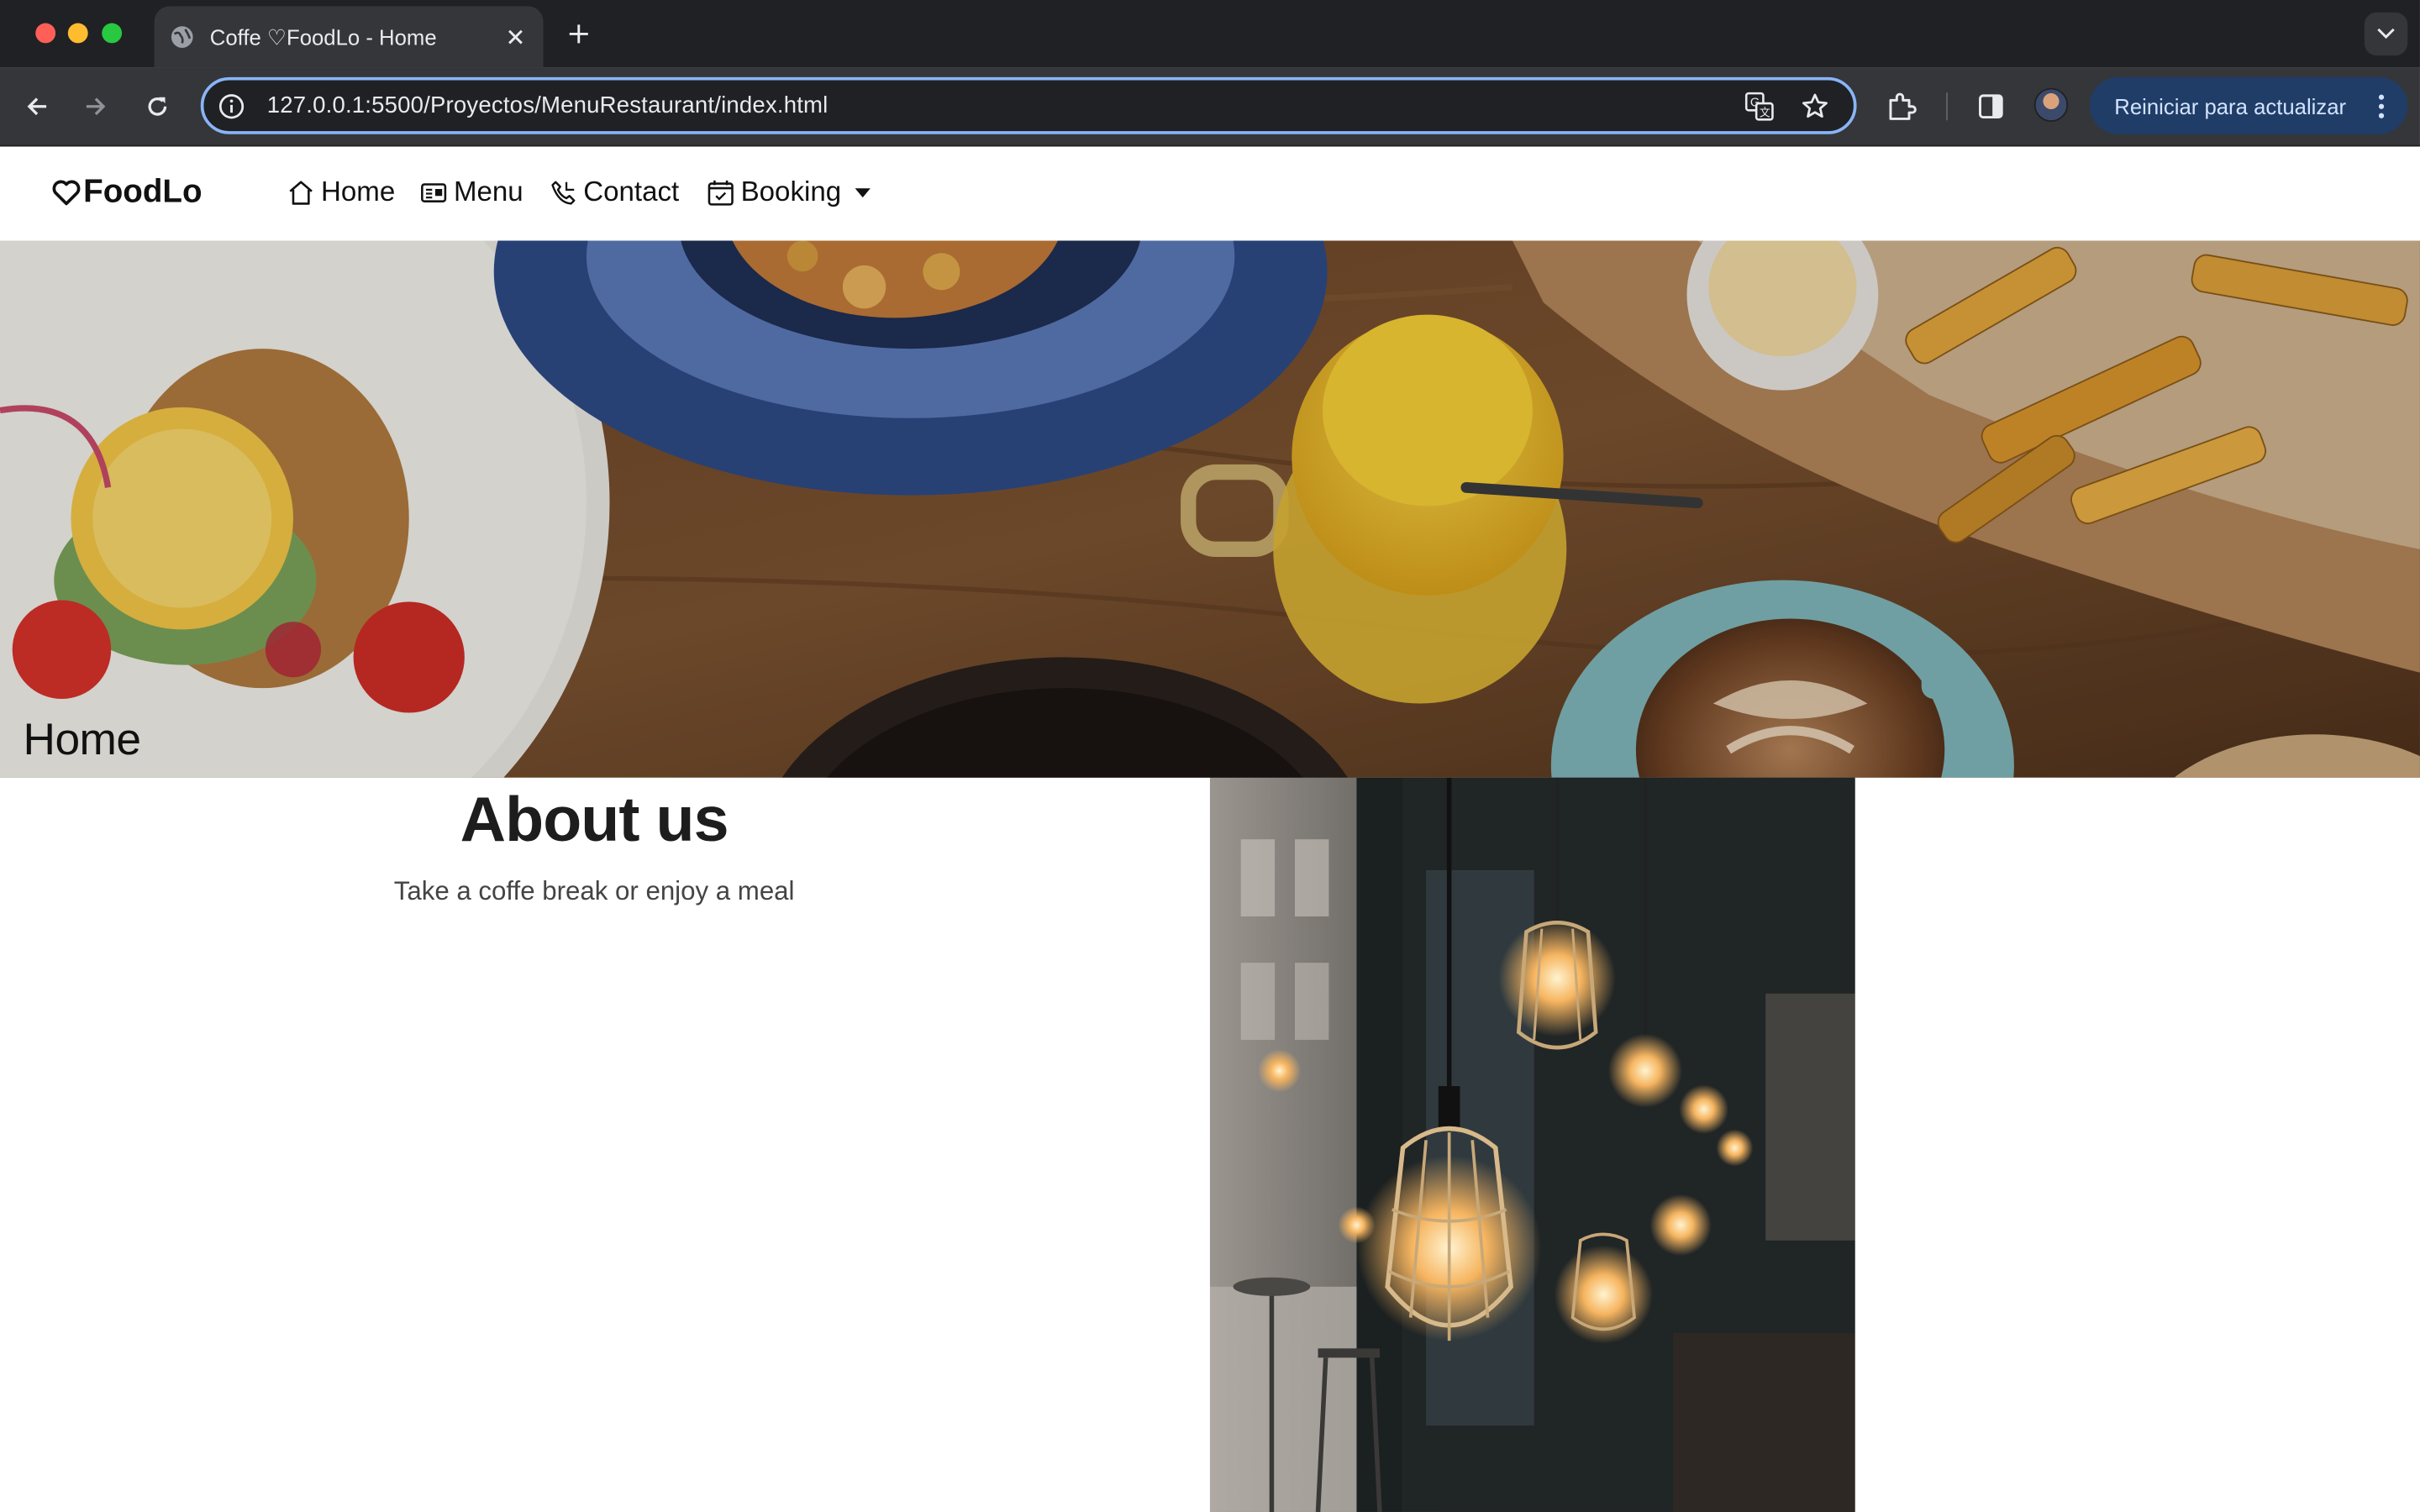 This screenshot has width=2420, height=1512. I want to click on site-info-icon, so click(232, 105).